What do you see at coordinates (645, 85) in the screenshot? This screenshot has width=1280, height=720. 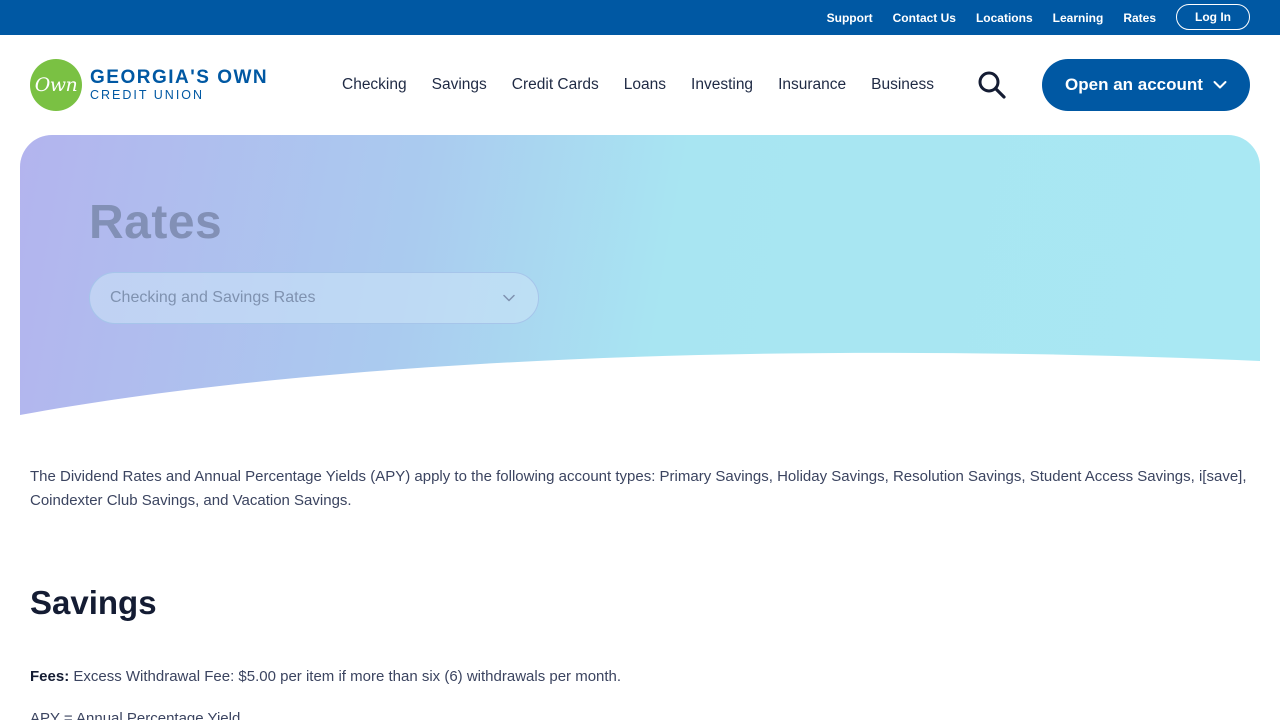 I see `nav-item-loans: Loans` at bounding box center [645, 85].